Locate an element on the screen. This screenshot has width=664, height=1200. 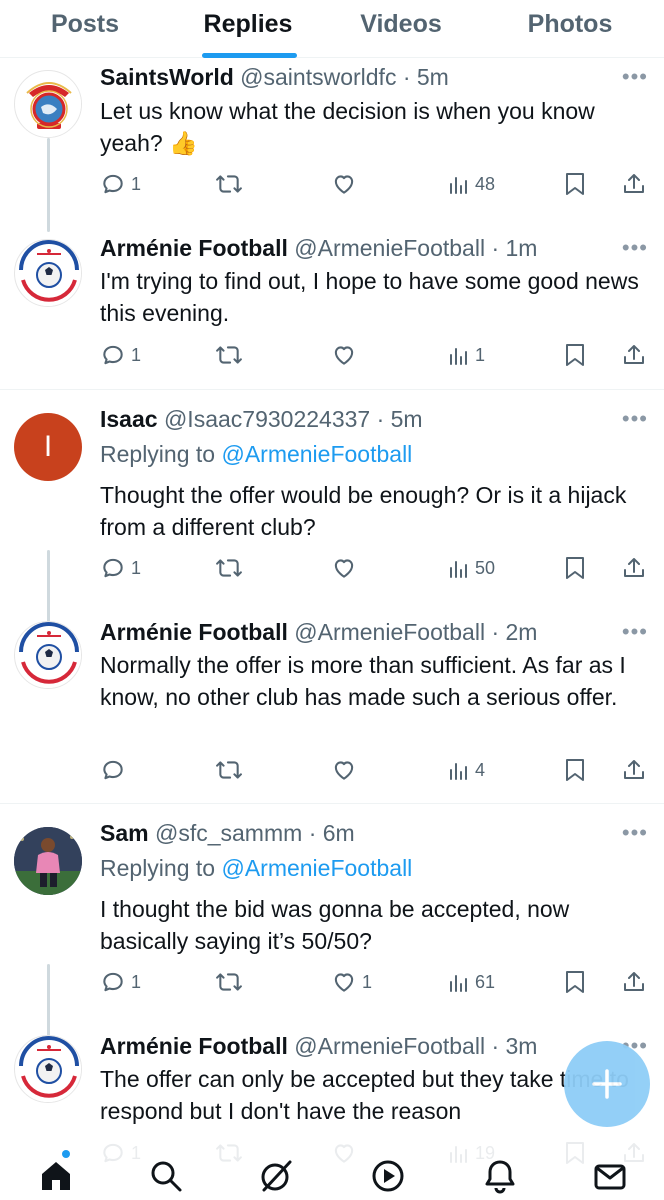
search-icon is located at coordinates (166, 1178).